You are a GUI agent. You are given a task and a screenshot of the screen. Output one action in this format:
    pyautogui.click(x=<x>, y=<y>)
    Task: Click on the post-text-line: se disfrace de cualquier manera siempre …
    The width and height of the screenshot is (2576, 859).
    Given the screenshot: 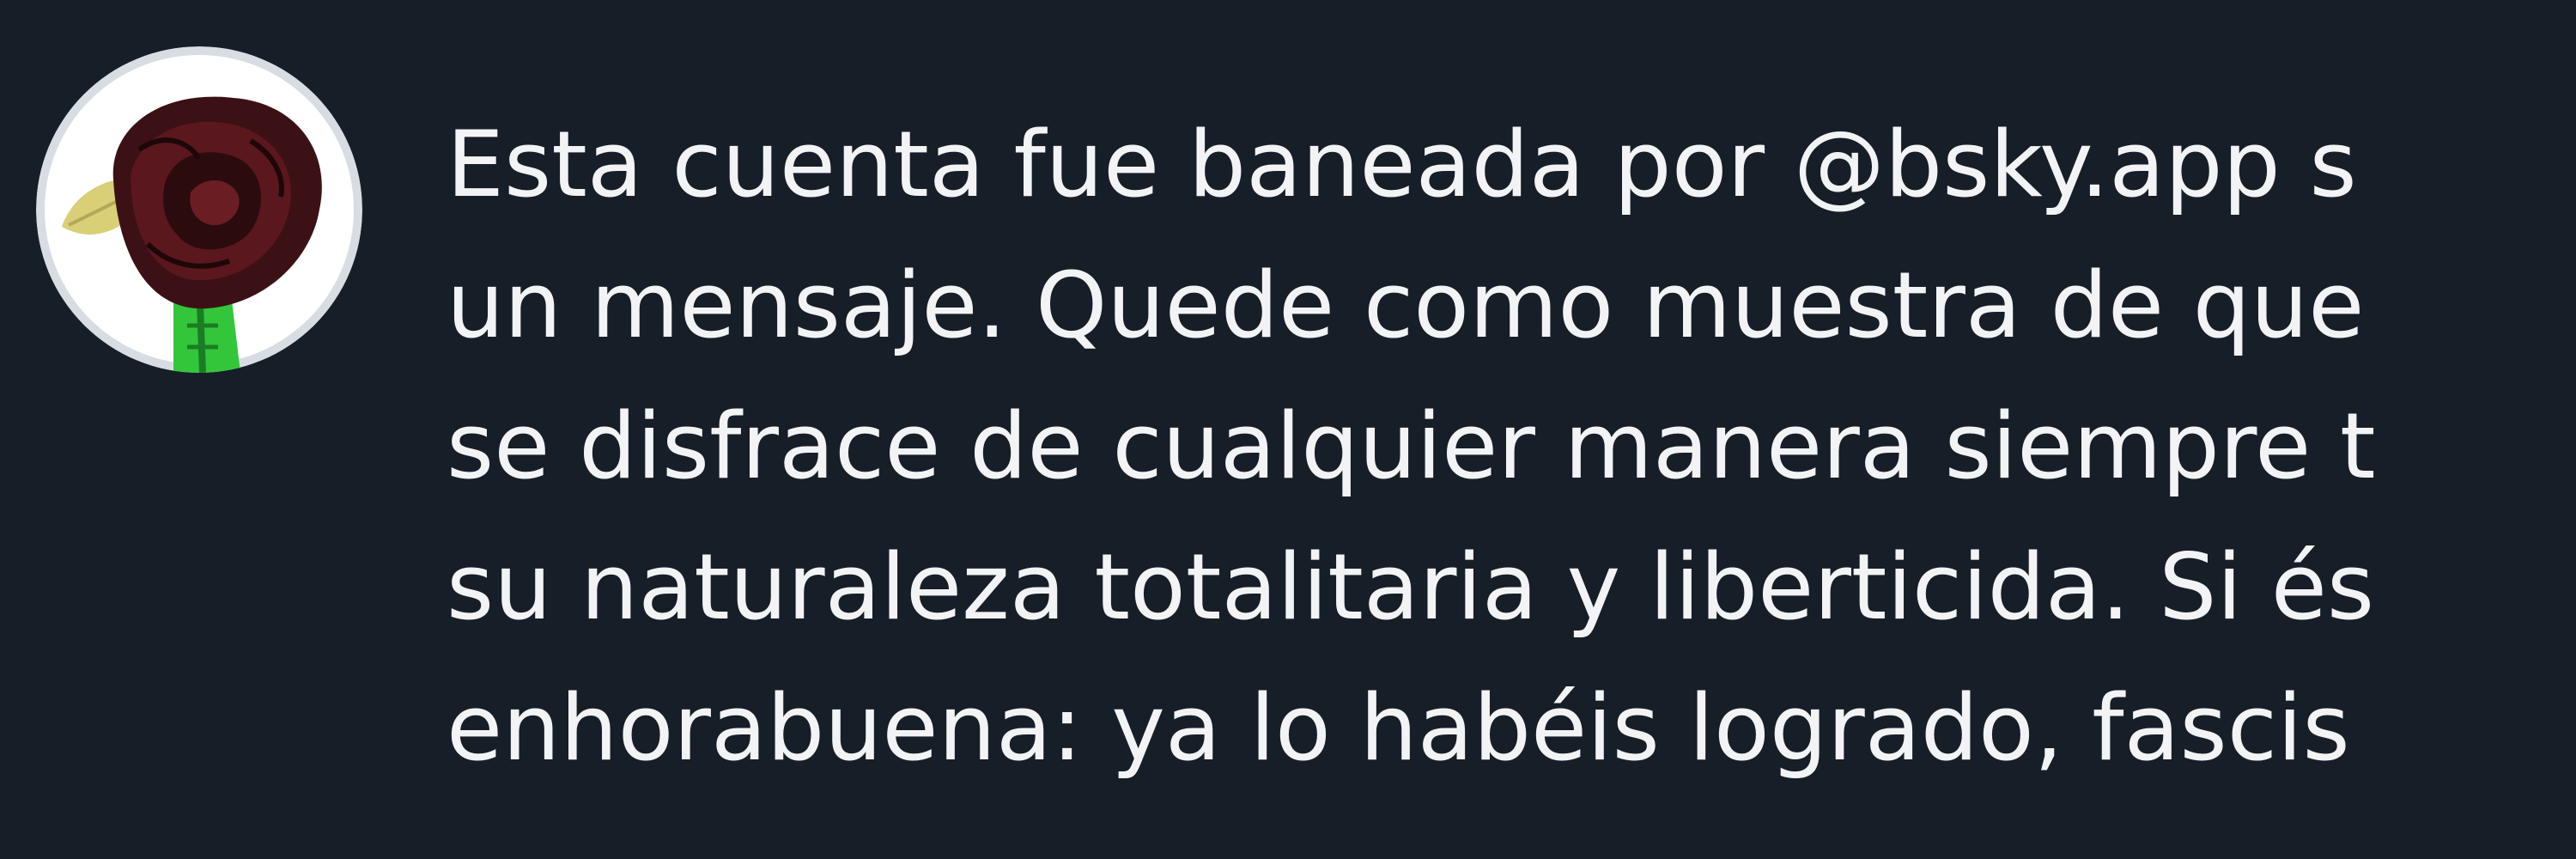 What is the action you would take?
    pyautogui.click(x=1411, y=446)
    